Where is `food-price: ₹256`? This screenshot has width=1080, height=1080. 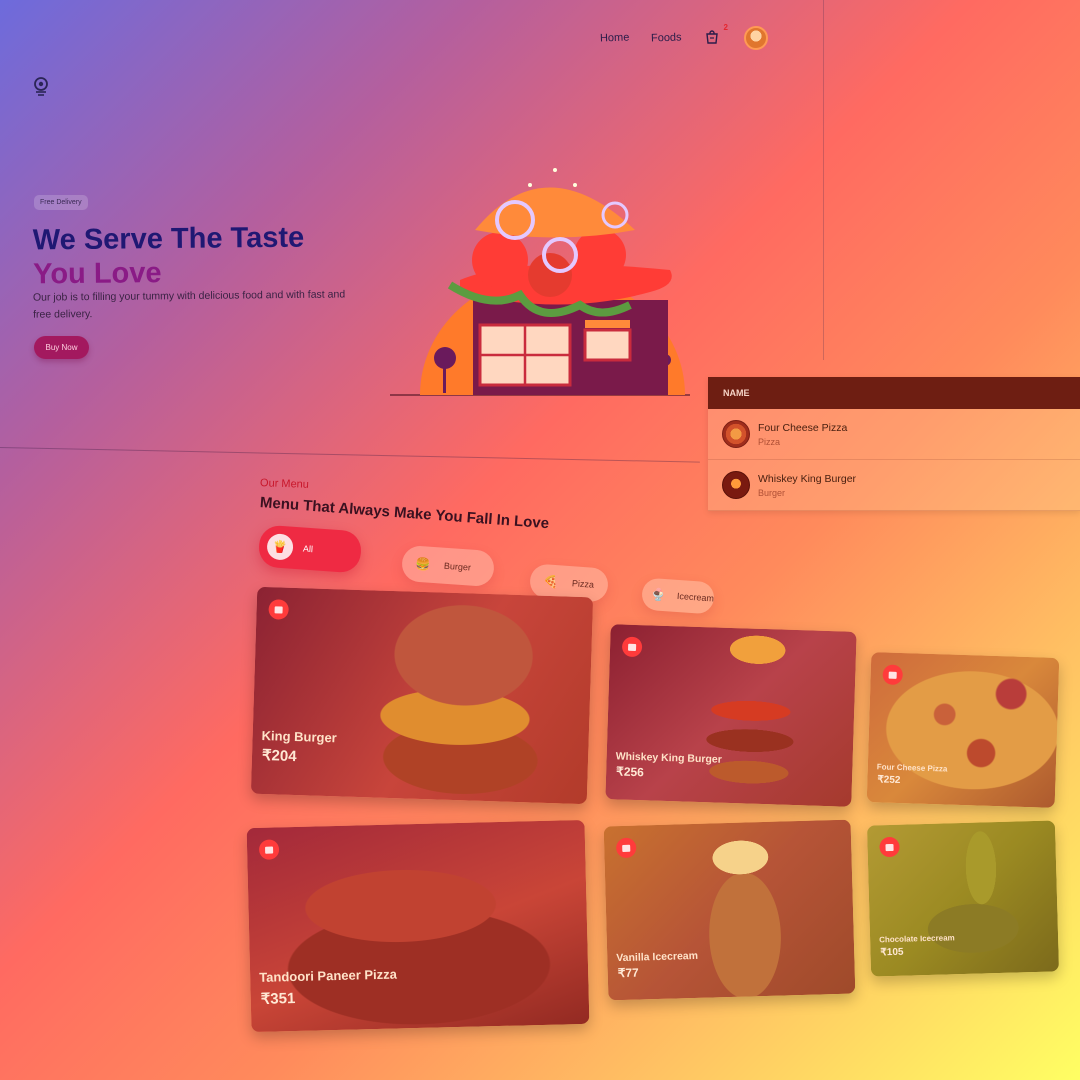
food-price: ₹256 is located at coordinates (630, 772).